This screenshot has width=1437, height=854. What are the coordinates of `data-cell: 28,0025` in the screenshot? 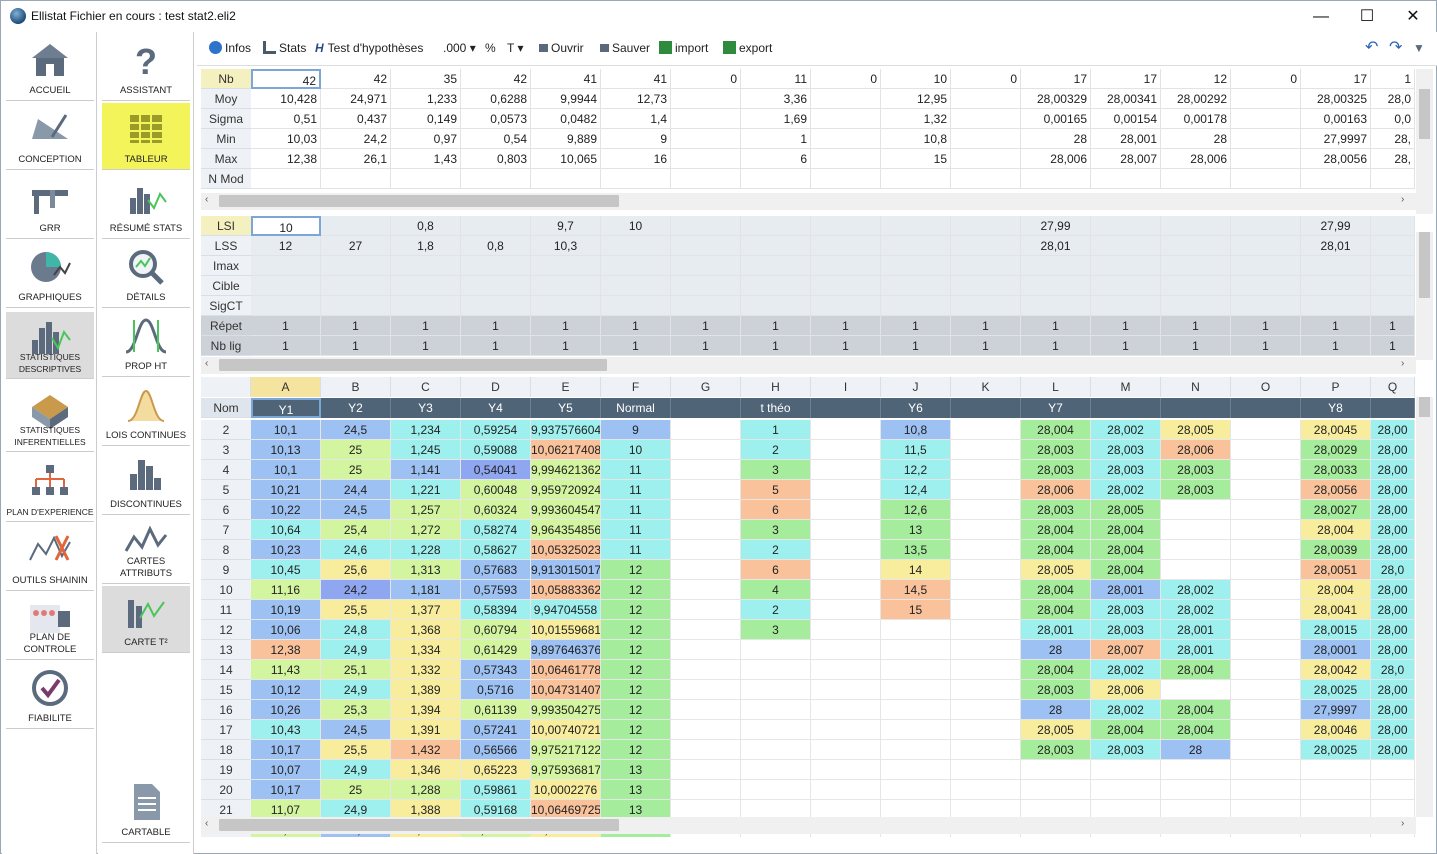 It's located at (1336, 690).